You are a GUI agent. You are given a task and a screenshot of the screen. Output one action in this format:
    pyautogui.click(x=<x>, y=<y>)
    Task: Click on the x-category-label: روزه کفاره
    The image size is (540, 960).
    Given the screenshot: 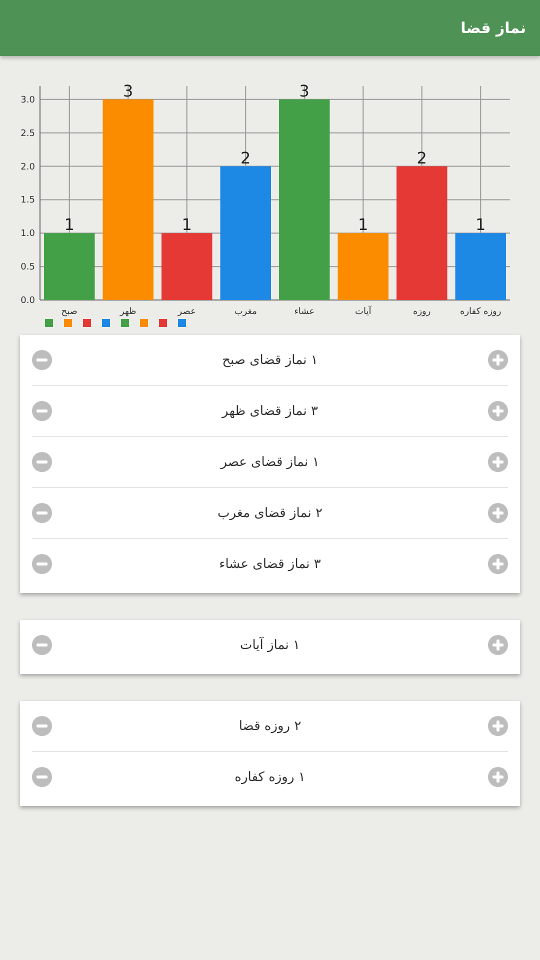 What is the action you would take?
    pyautogui.click(x=481, y=312)
    